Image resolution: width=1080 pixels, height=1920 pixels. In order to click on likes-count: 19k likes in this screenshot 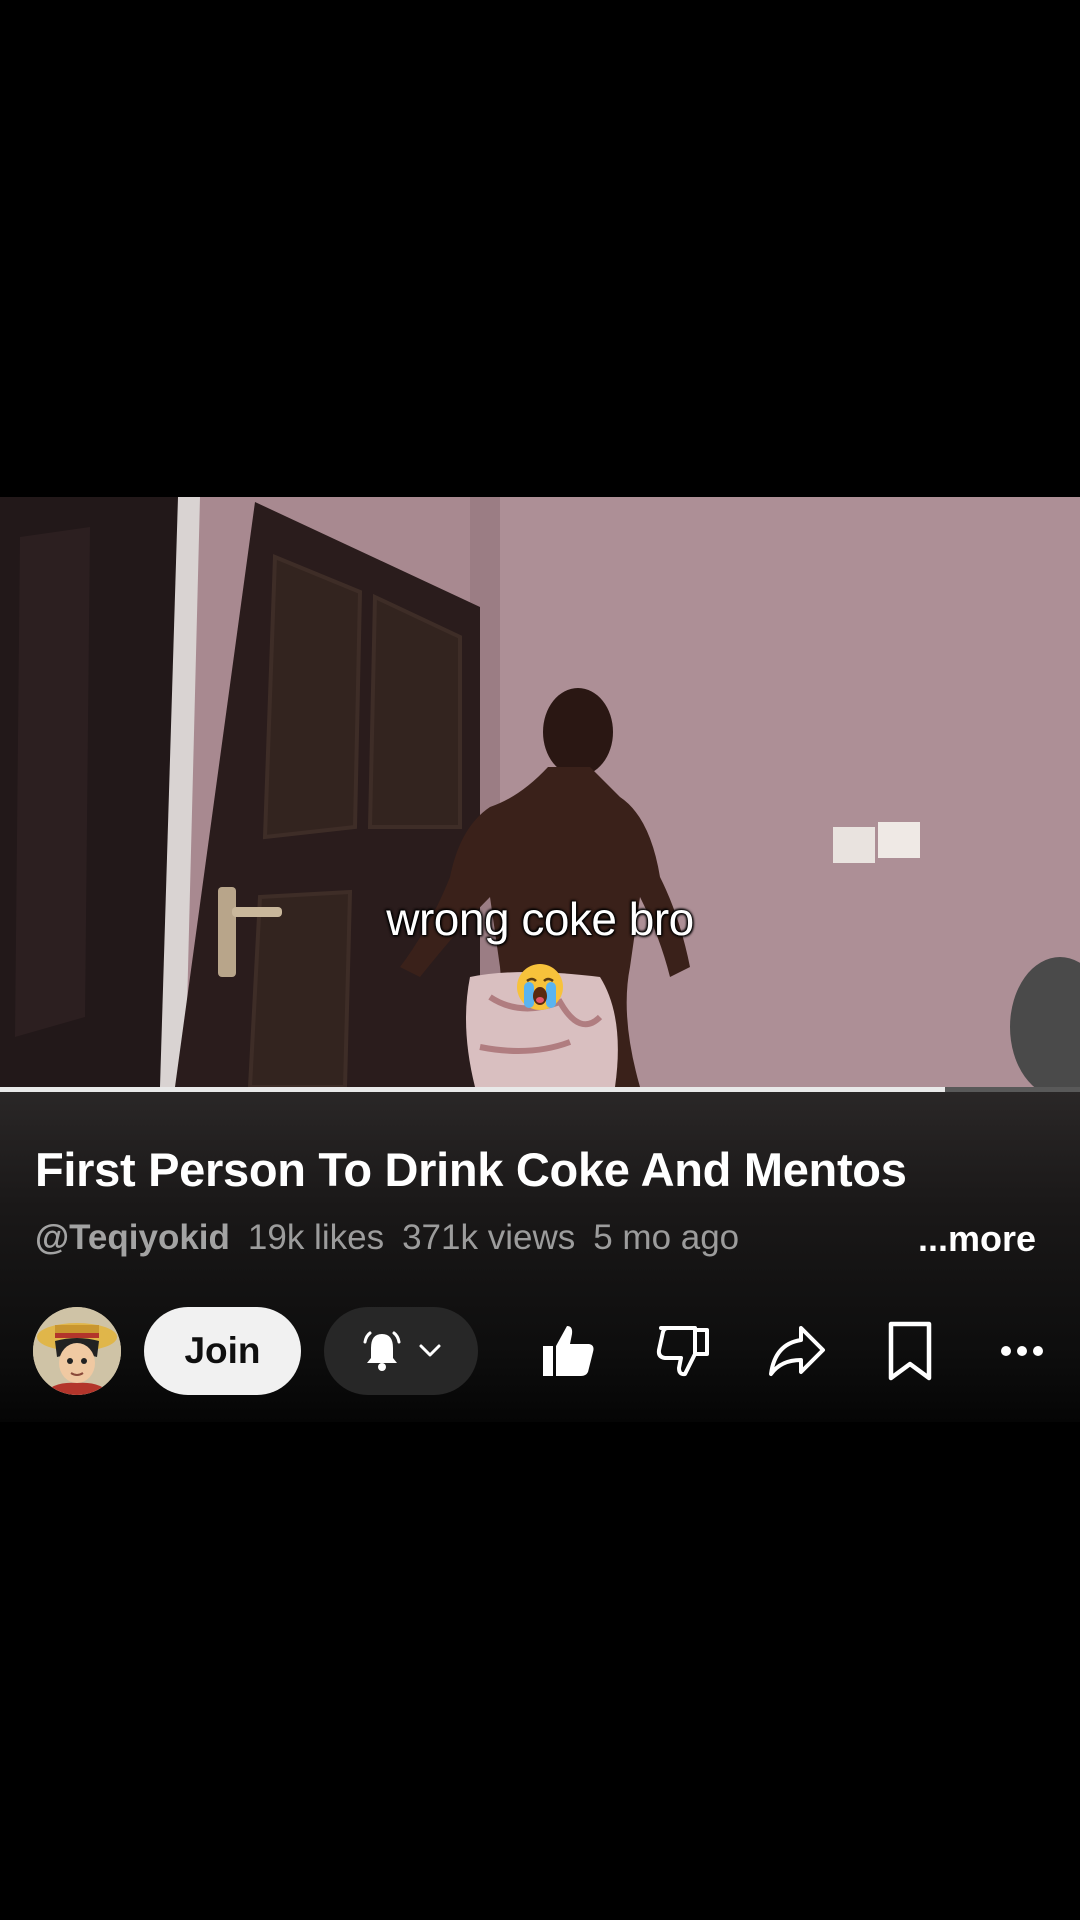, I will do `click(316, 1237)`.